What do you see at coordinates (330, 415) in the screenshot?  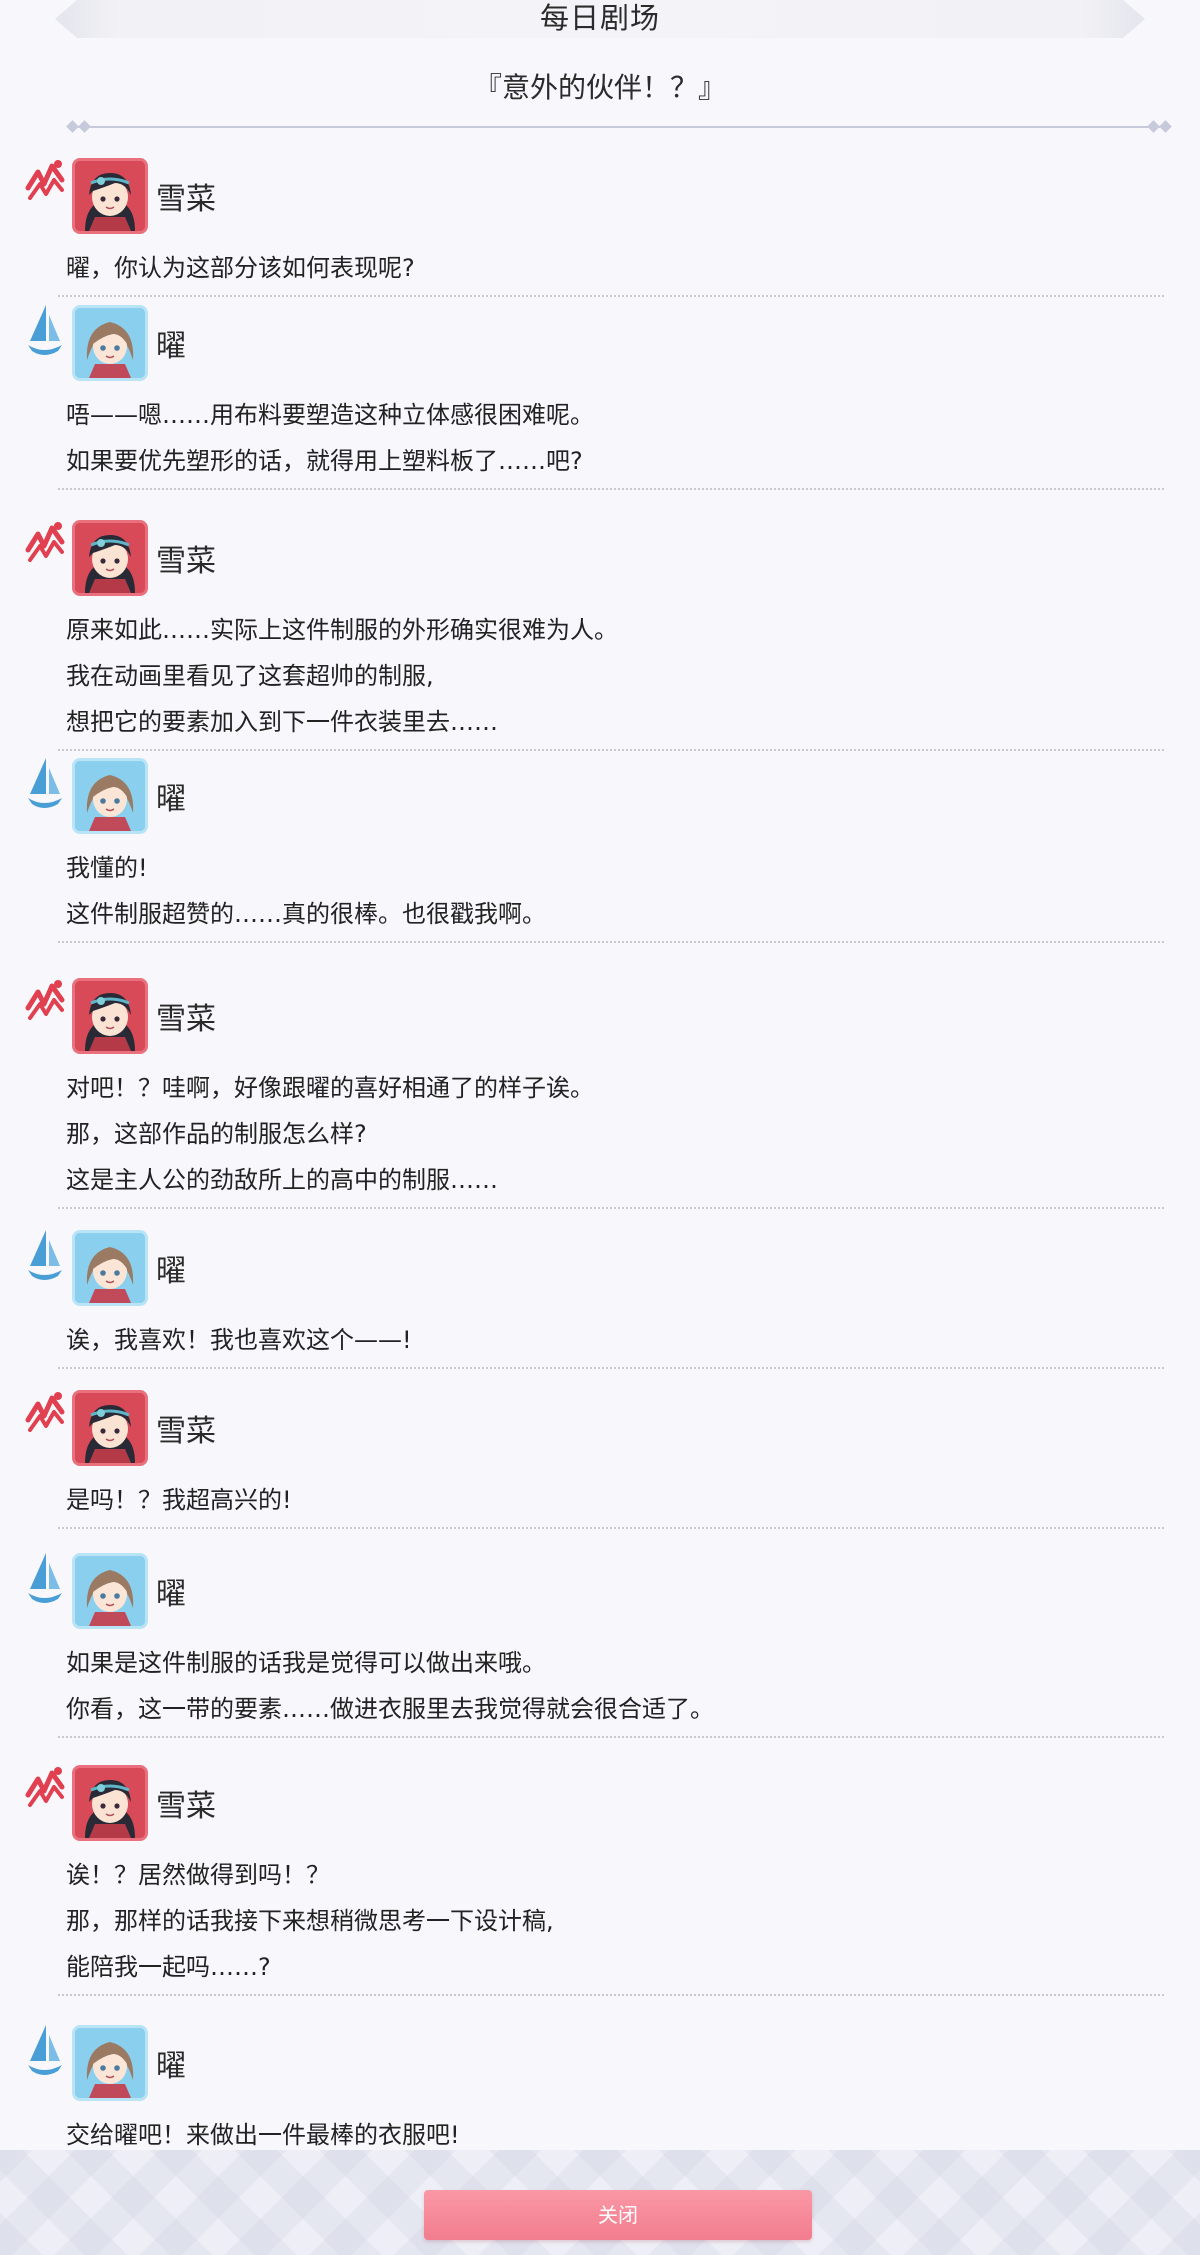 I see `dialogue-line: 唔——嗯……用布料要塑造这种立体感很困难呢。` at bounding box center [330, 415].